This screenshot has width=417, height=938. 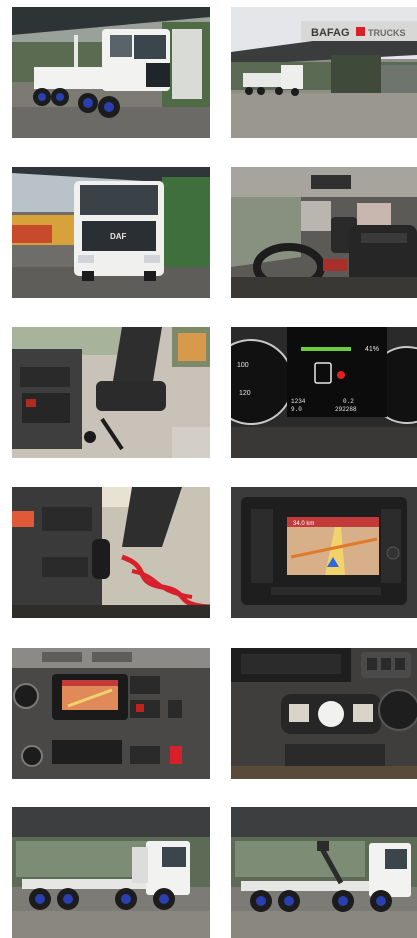 What do you see at coordinates (243, 365) in the screenshot?
I see `gauge-label-100: 100` at bounding box center [243, 365].